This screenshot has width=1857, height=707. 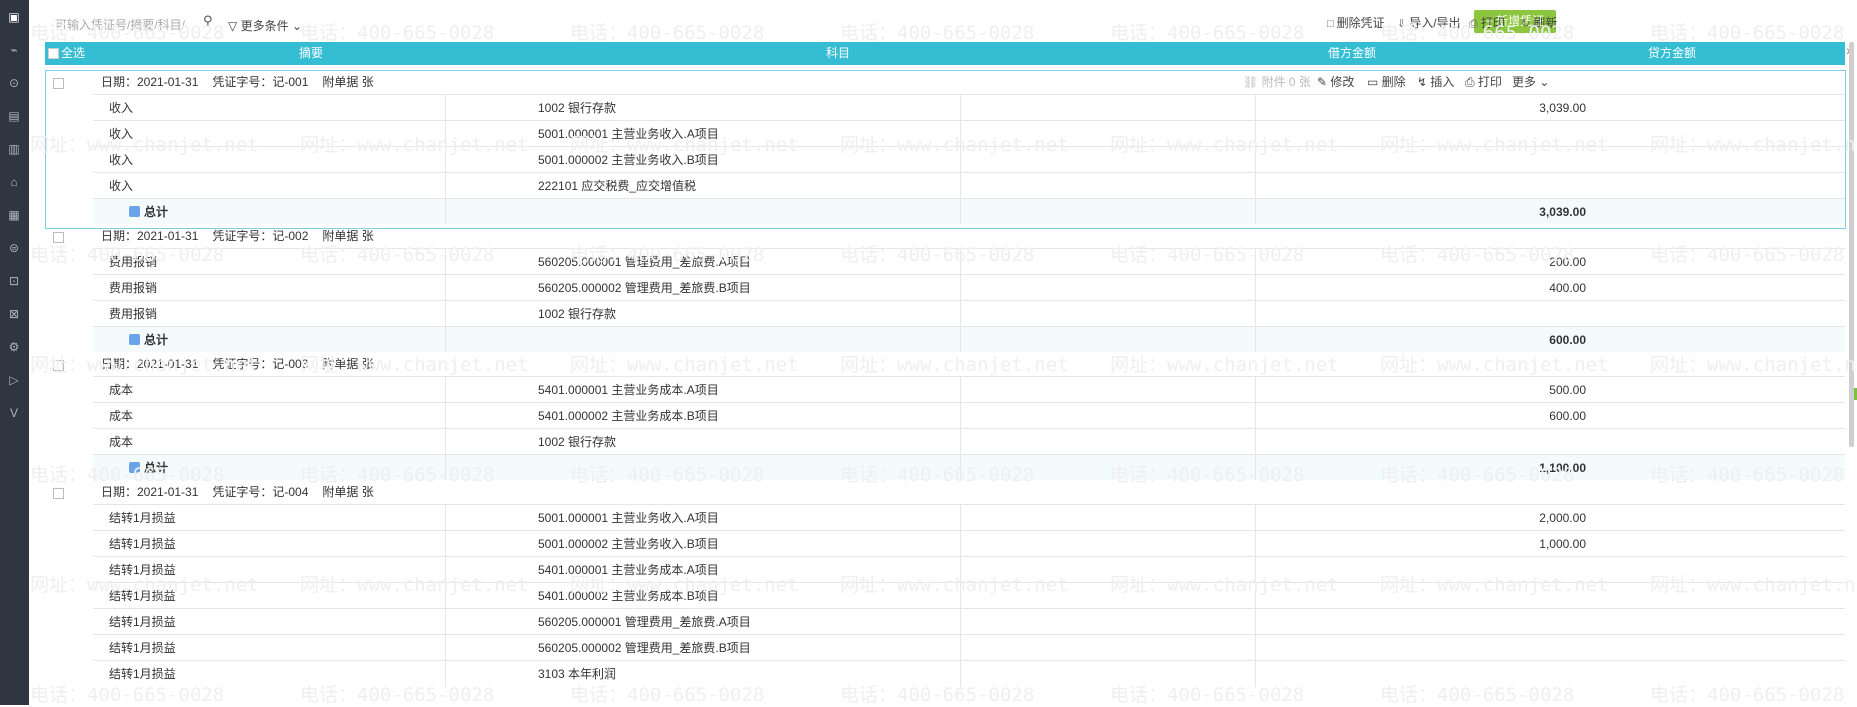 What do you see at coordinates (969, 415) in the screenshot?
I see `table-row: 成本 5401.000002 主营业务成本.B项目 600.00` at bounding box center [969, 415].